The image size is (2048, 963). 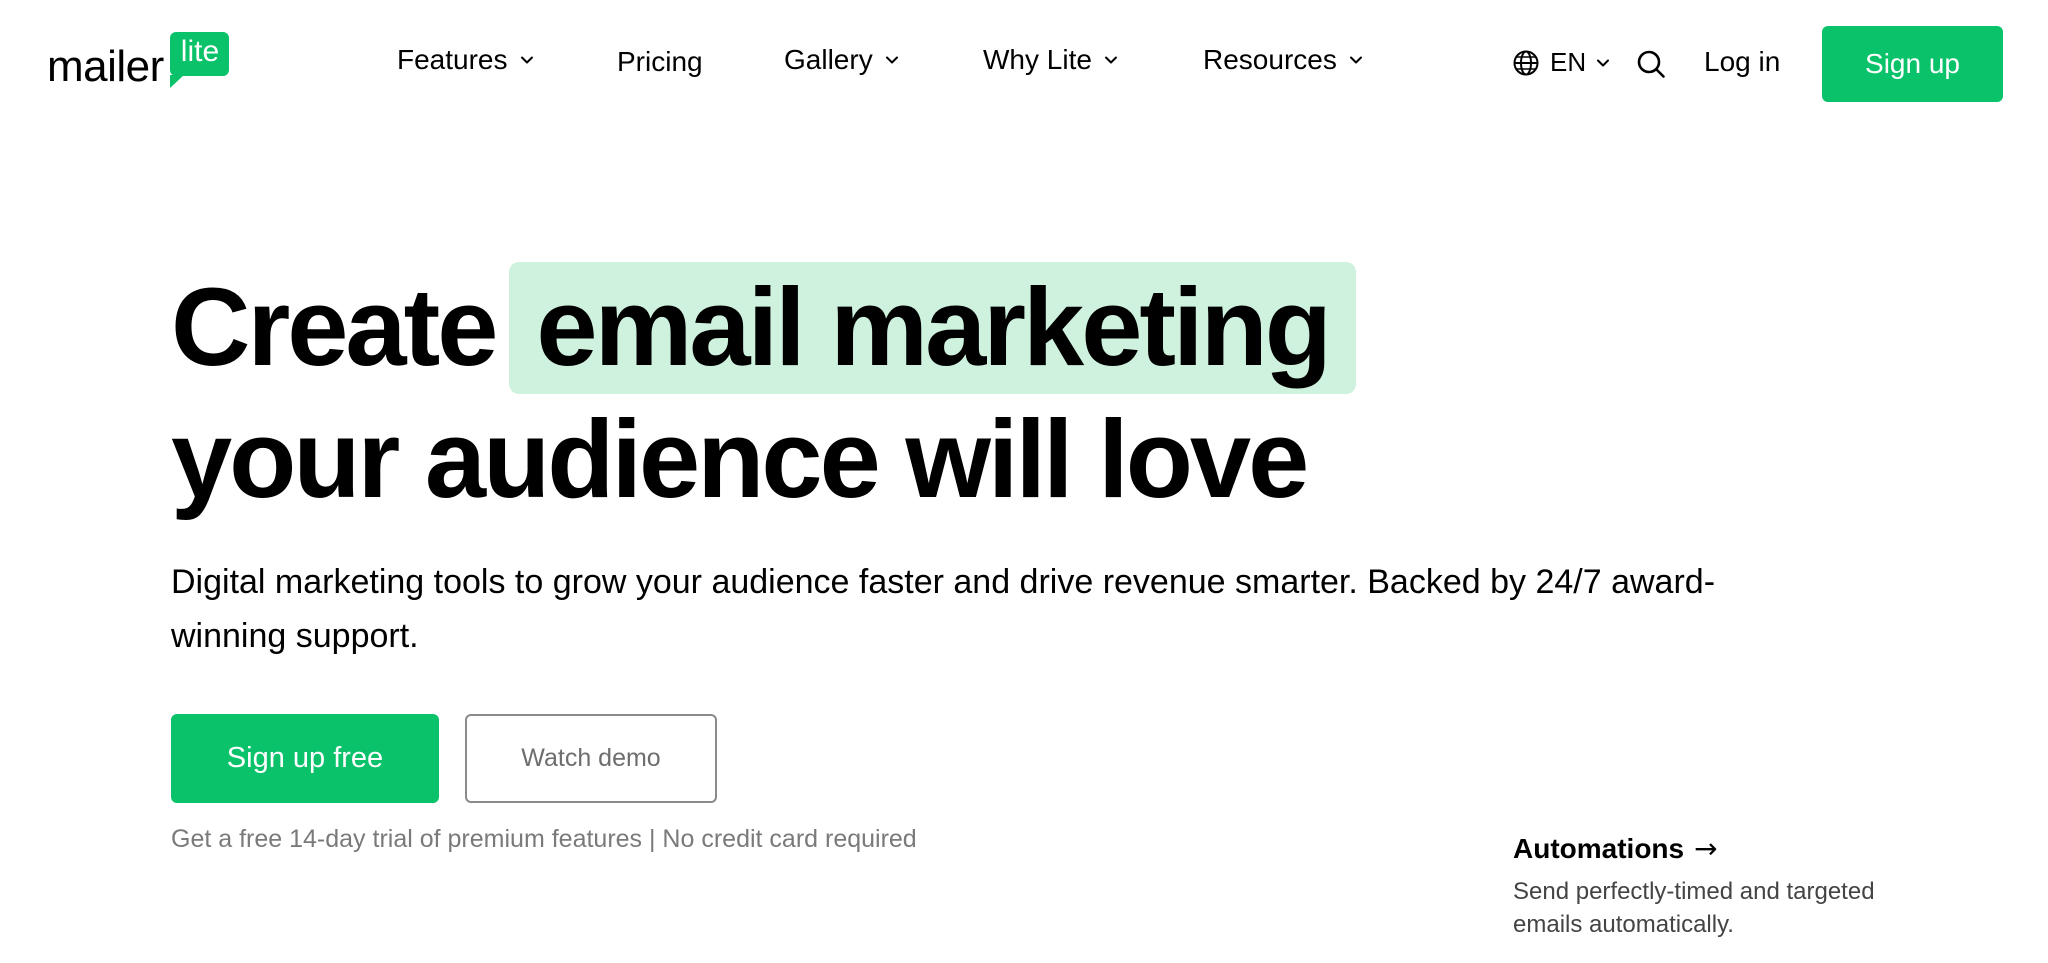 I want to click on nav-item-label: Gallery, so click(x=828, y=59).